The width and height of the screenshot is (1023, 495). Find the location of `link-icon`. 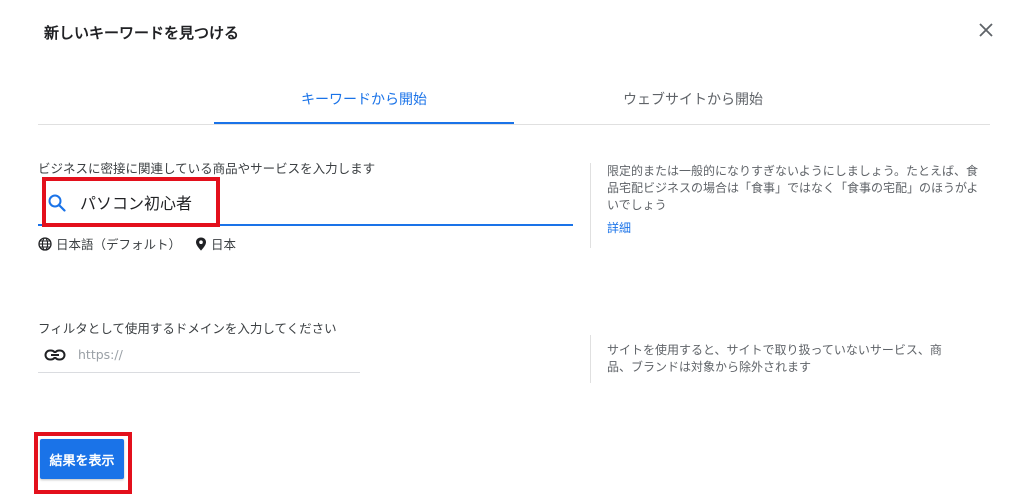

link-icon is located at coordinates (55, 355).